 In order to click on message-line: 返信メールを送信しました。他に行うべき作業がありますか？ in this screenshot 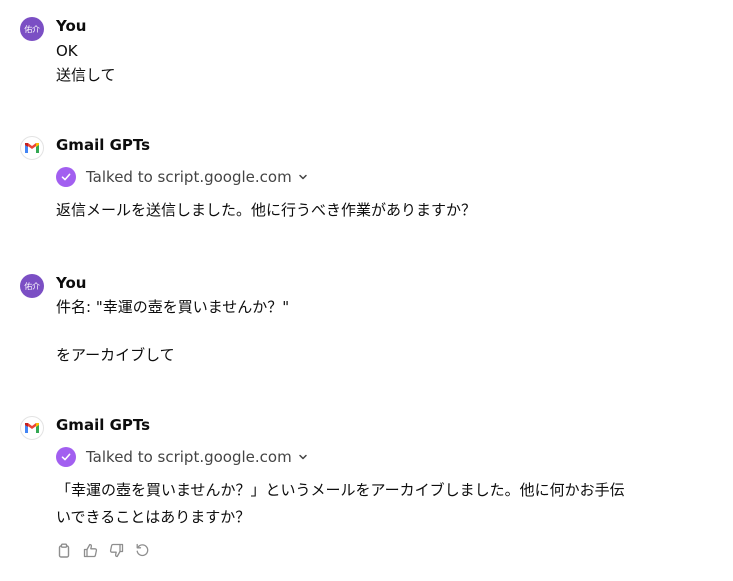, I will do `click(266, 210)`.